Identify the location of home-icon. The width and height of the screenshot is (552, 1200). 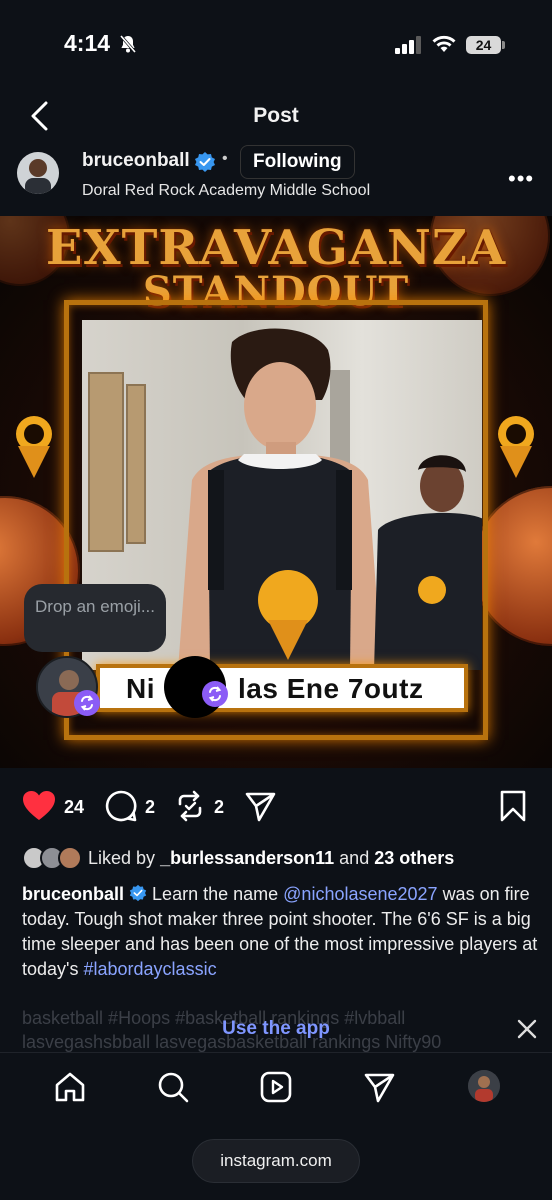
(70, 1087).